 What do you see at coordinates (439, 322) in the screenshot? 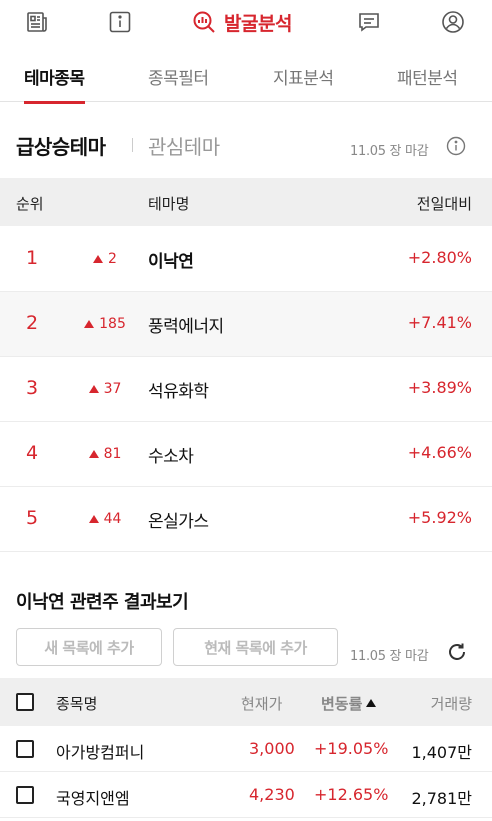
I see `theme-change: +7.41%` at bounding box center [439, 322].